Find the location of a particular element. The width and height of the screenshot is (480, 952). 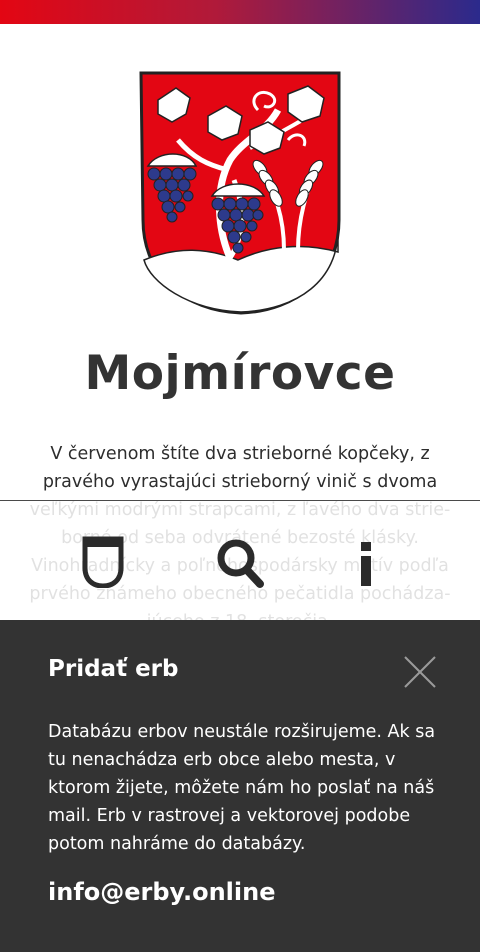

shield-icon is located at coordinates (103, 562).